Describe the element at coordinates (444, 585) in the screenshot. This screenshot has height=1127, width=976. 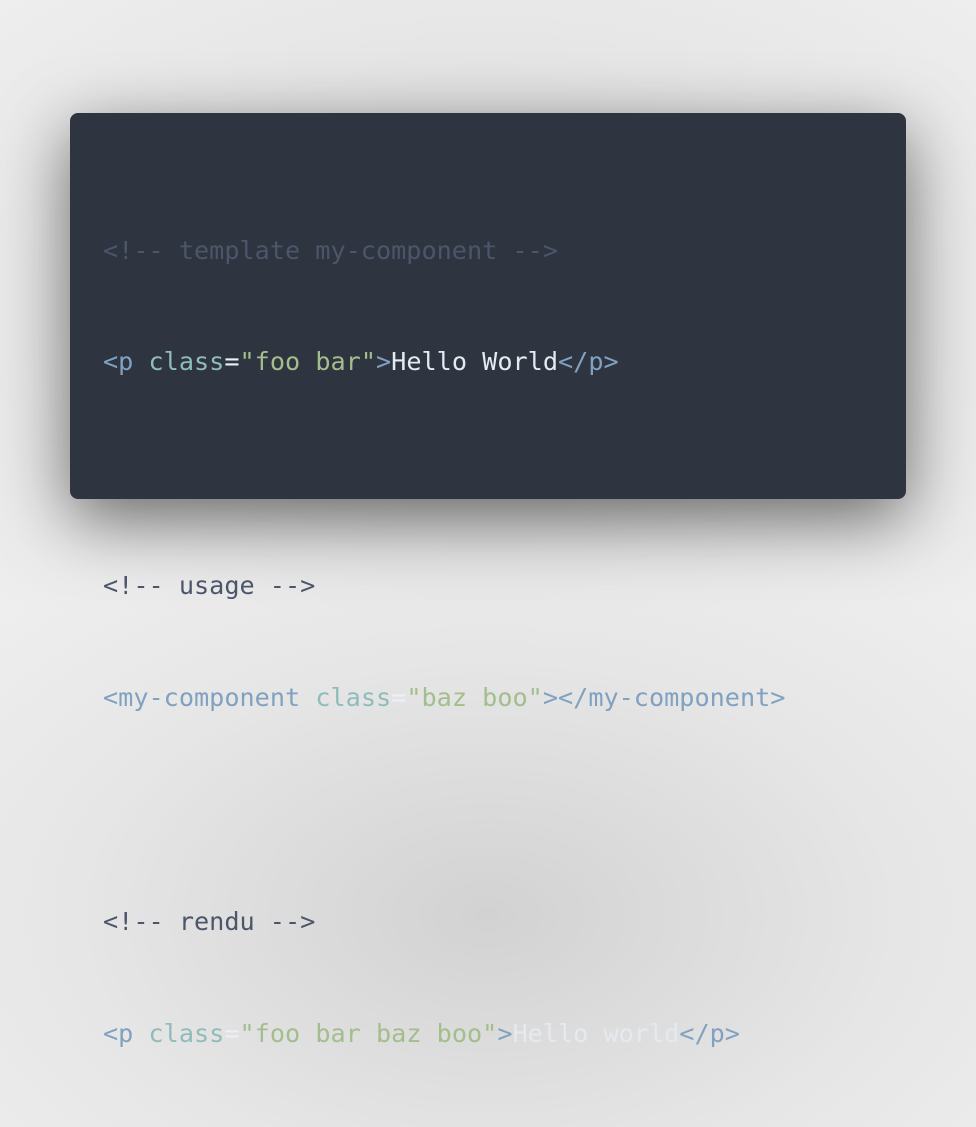
I see `code-line-4: <!-- usage -->` at that location.